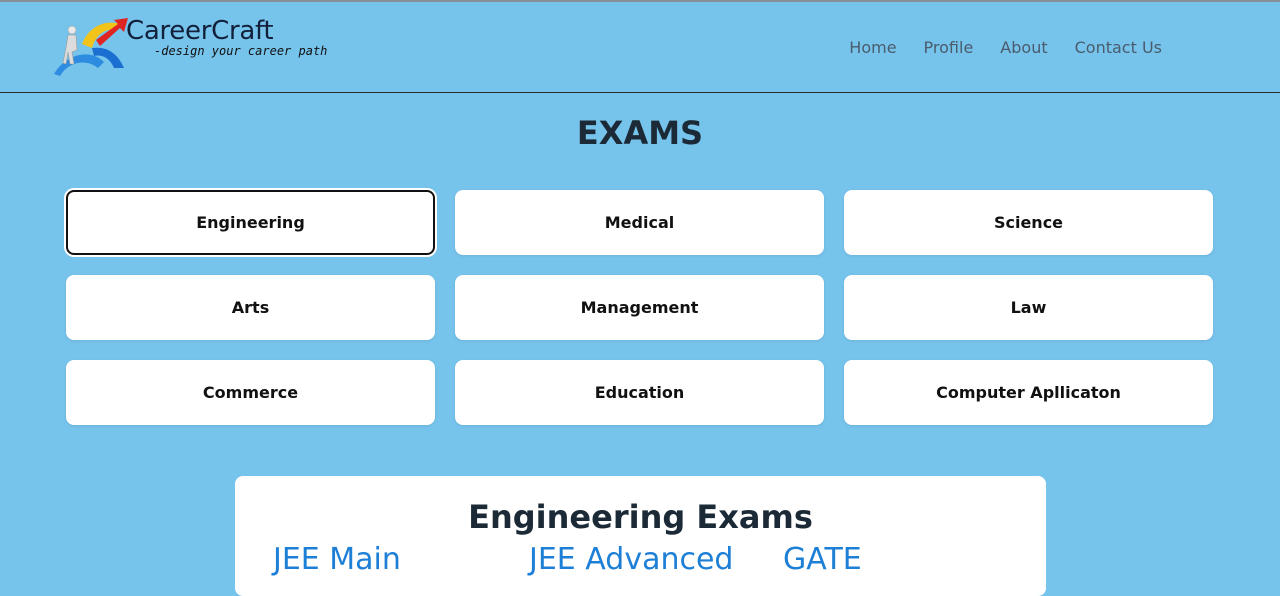 The image size is (1280, 596). Describe the element at coordinates (872, 47) in the screenshot. I see `nav-home-link: Home` at that location.